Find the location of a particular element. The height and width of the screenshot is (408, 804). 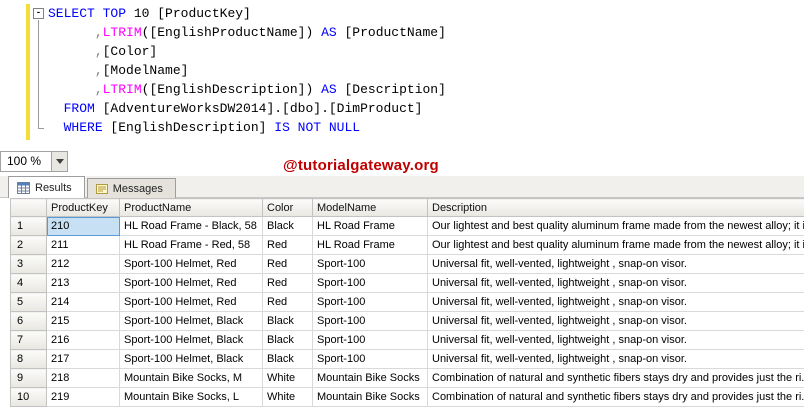

grid-column-header: ProductName is located at coordinates (191, 207).